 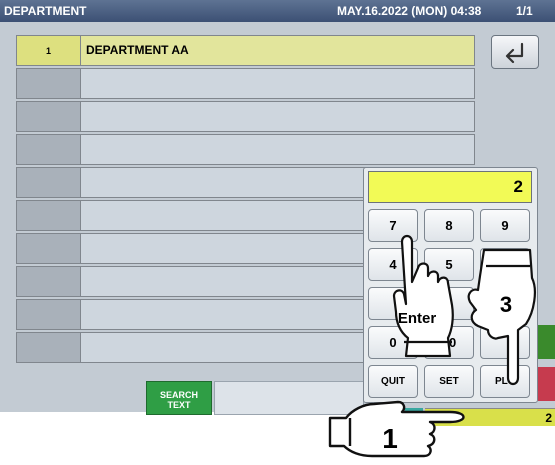 What do you see at coordinates (505, 225) in the screenshot?
I see `key-9: 9` at bounding box center [505, 225].